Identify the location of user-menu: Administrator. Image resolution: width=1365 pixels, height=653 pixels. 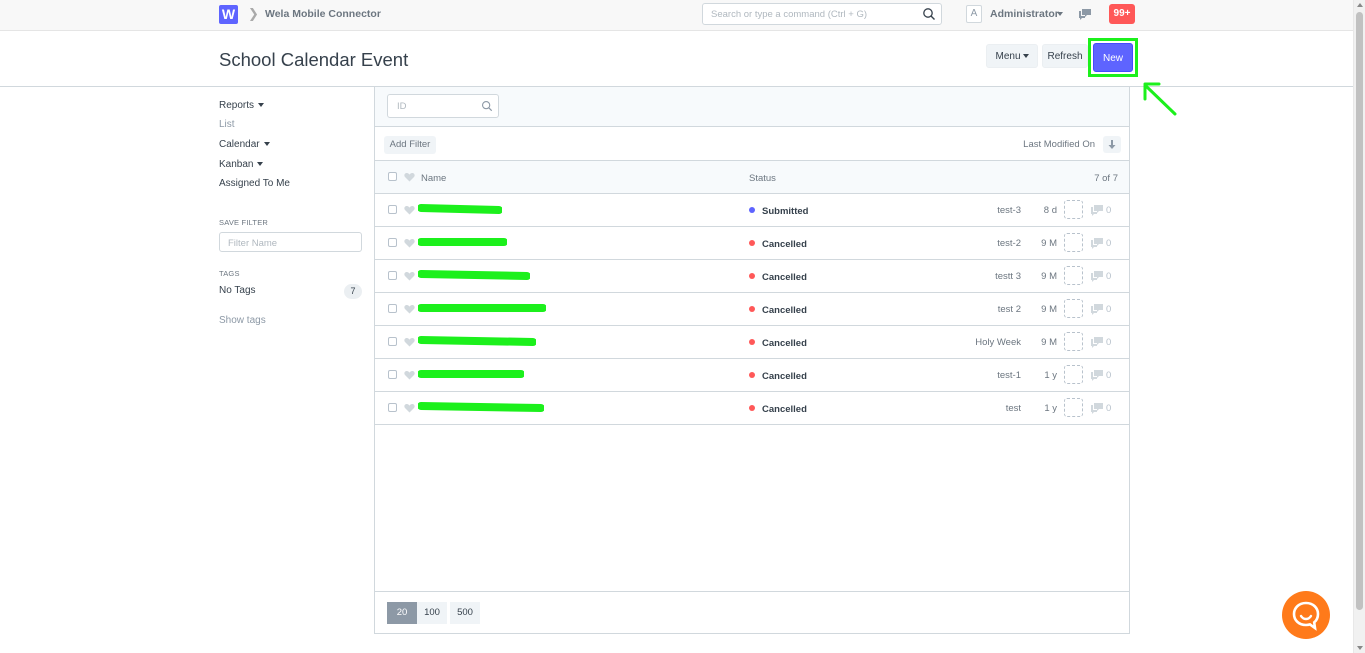
(1024, 14).